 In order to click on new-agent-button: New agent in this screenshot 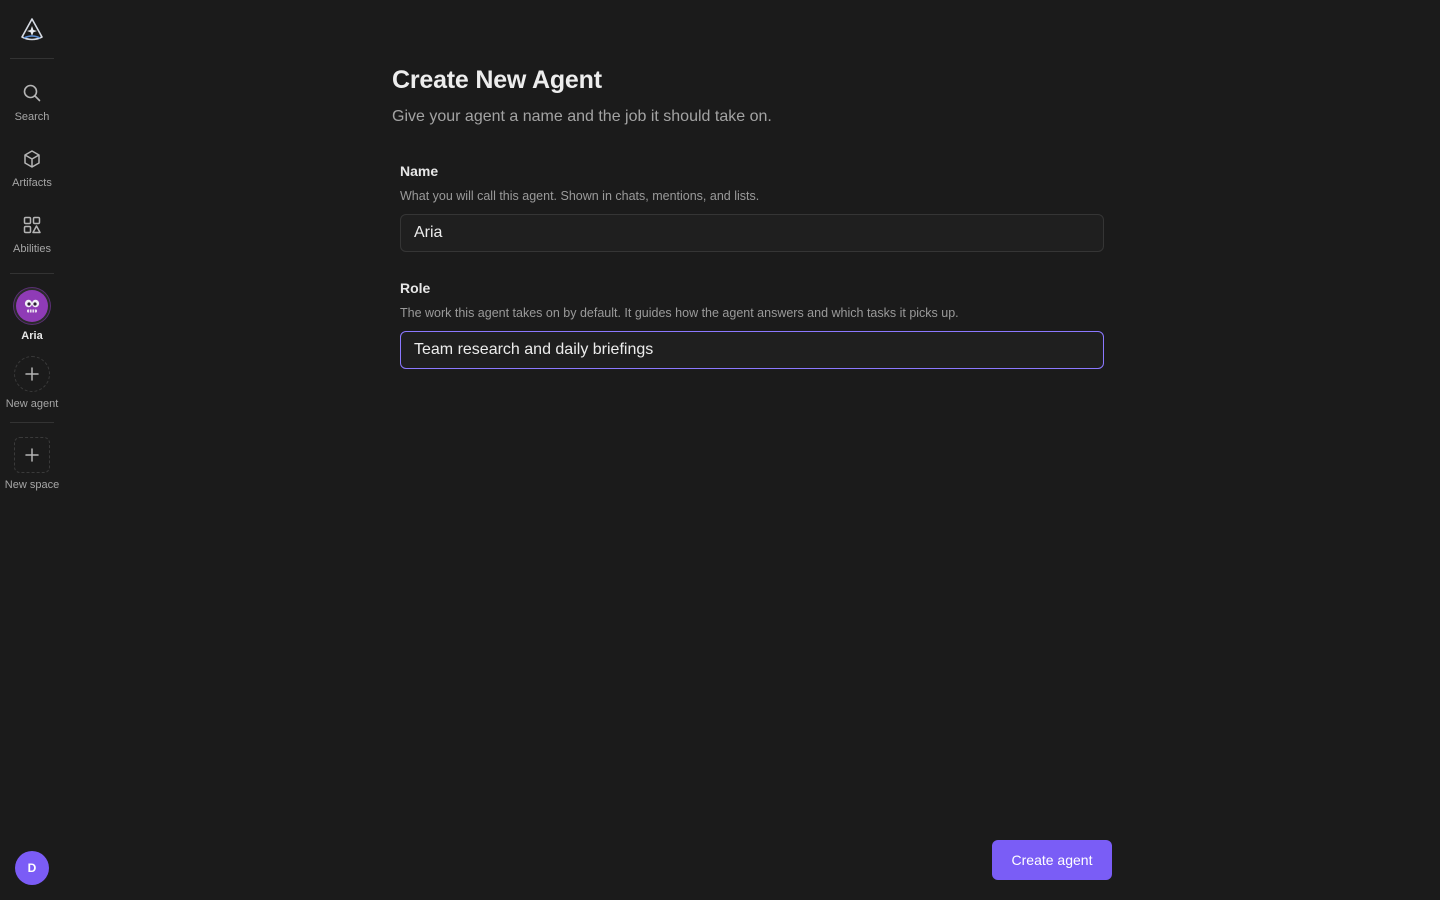, I will do `click(32, 383)`.